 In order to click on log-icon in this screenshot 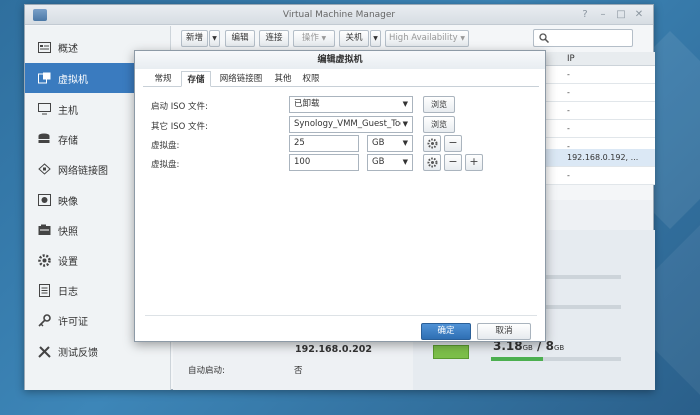, I will do `click(44, 290)`.